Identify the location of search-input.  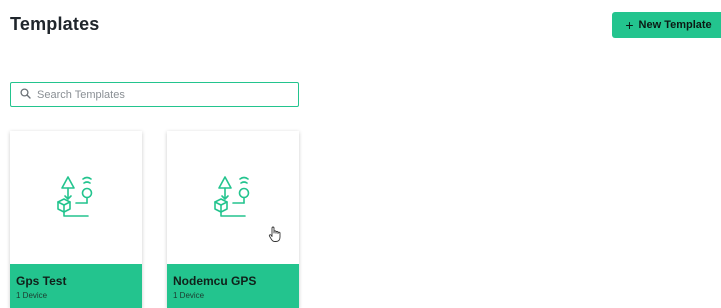
(157, 94).